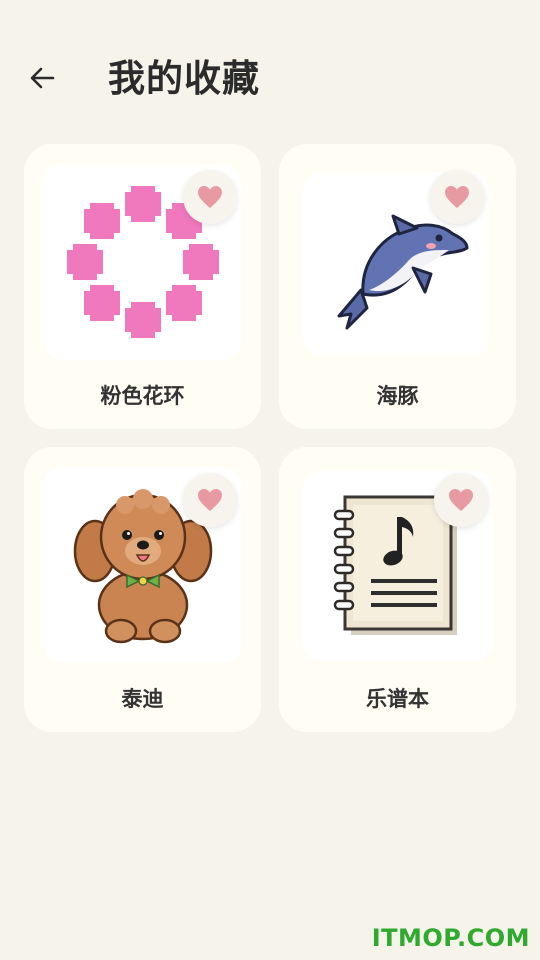 The height and width of the screenshot is (960, 540). What do you see at coordinates (142, 589) in the screenshot?
I see `favorite-card: 泰迪` at bounding box center [142, 589].